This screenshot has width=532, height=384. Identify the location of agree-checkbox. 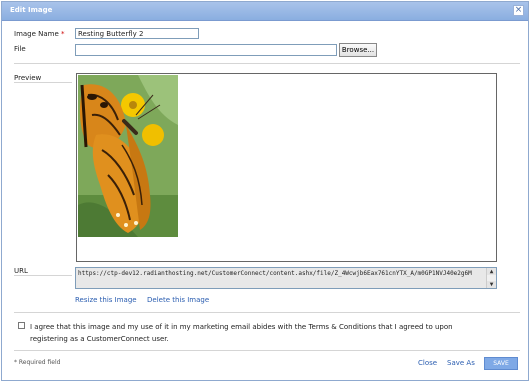
(21, 325).